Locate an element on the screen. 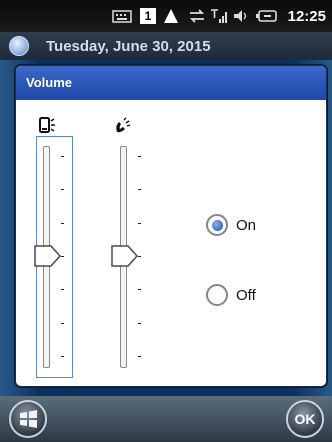 This screenshot has height=442, width=332. phone-icon is located at coordinates (123, 125).